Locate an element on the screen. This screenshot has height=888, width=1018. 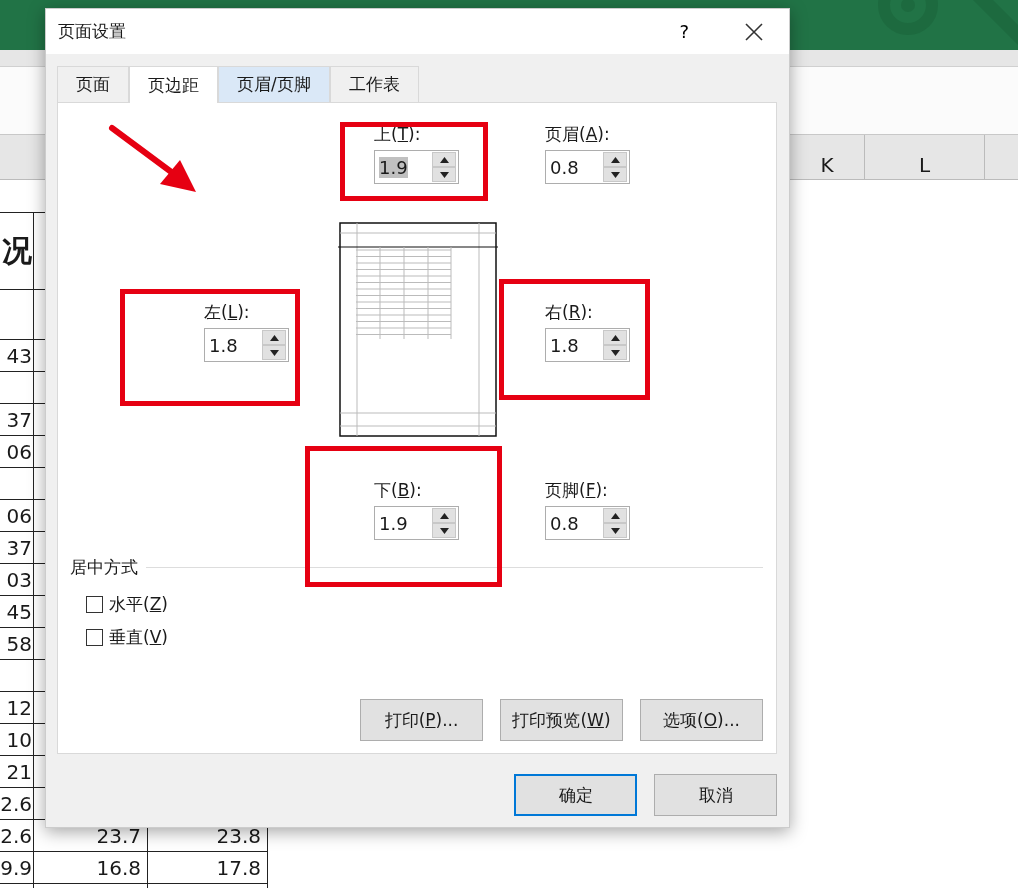
table-cell: 10 is located at coordinates (17, 740).